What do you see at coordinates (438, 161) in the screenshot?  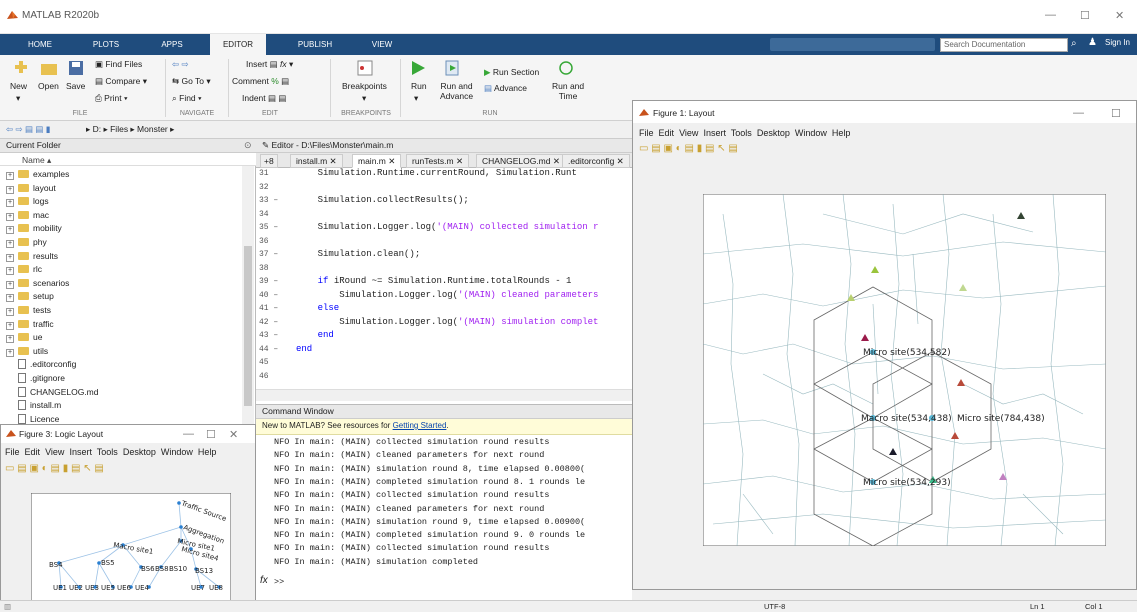 I see `editor-tab-runtests: runTests.m ✕` at bounding box center [438, 161].